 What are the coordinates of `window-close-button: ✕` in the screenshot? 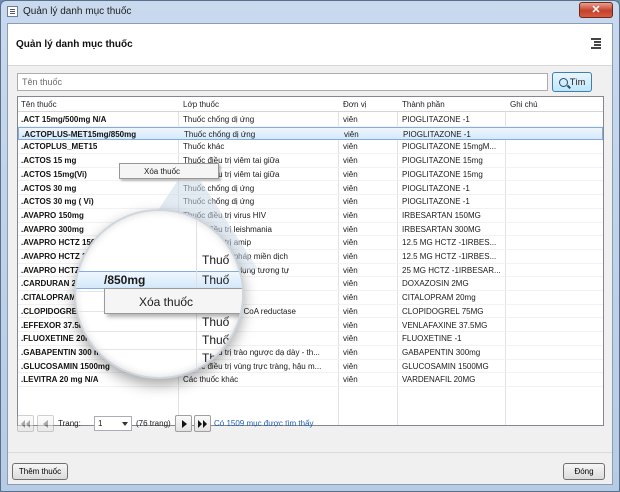 It's located at (596, 10).